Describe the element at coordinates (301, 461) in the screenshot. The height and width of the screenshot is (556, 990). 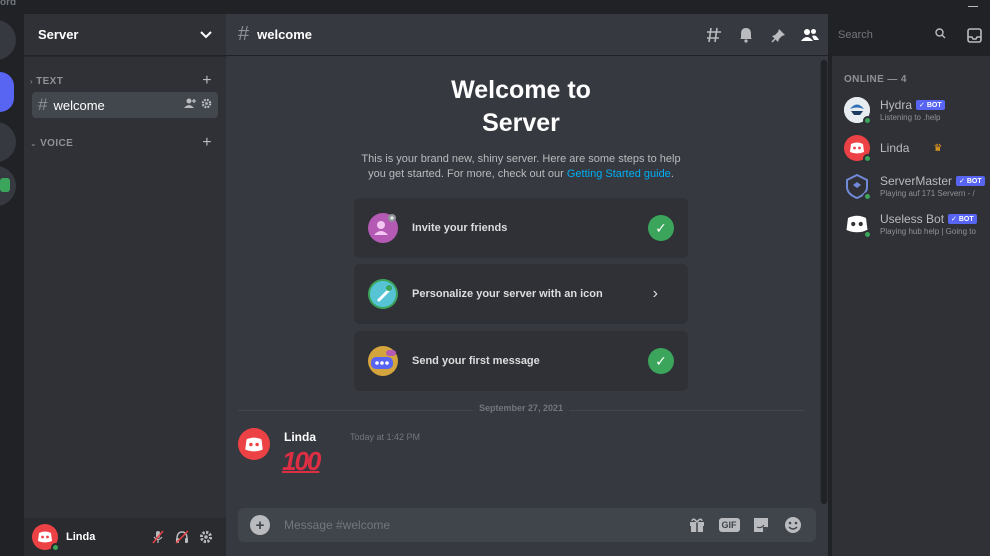
I see `hundred-points-emoji: 100` at that location.